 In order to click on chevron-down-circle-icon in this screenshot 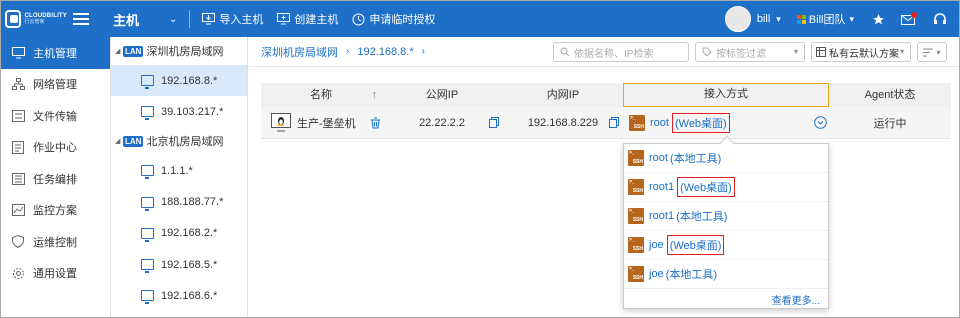, I will do `click(820, 122)`.